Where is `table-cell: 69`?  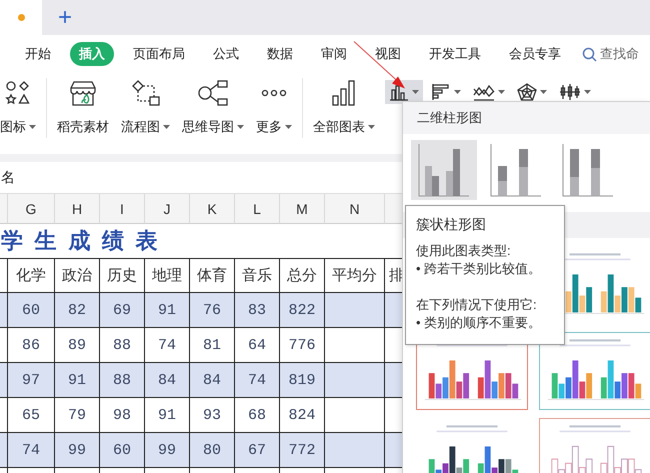
table-cell: 69 is located at coordinates (122, 310).